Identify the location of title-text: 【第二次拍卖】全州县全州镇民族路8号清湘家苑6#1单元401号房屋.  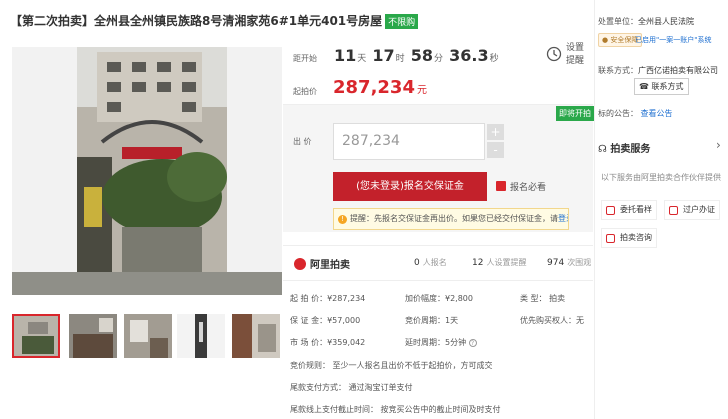
(196, 21).